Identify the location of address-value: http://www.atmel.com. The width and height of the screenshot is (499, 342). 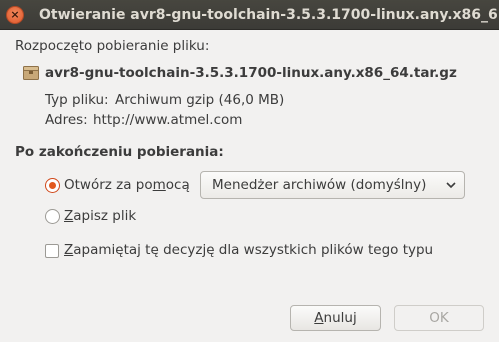
(168, 120).